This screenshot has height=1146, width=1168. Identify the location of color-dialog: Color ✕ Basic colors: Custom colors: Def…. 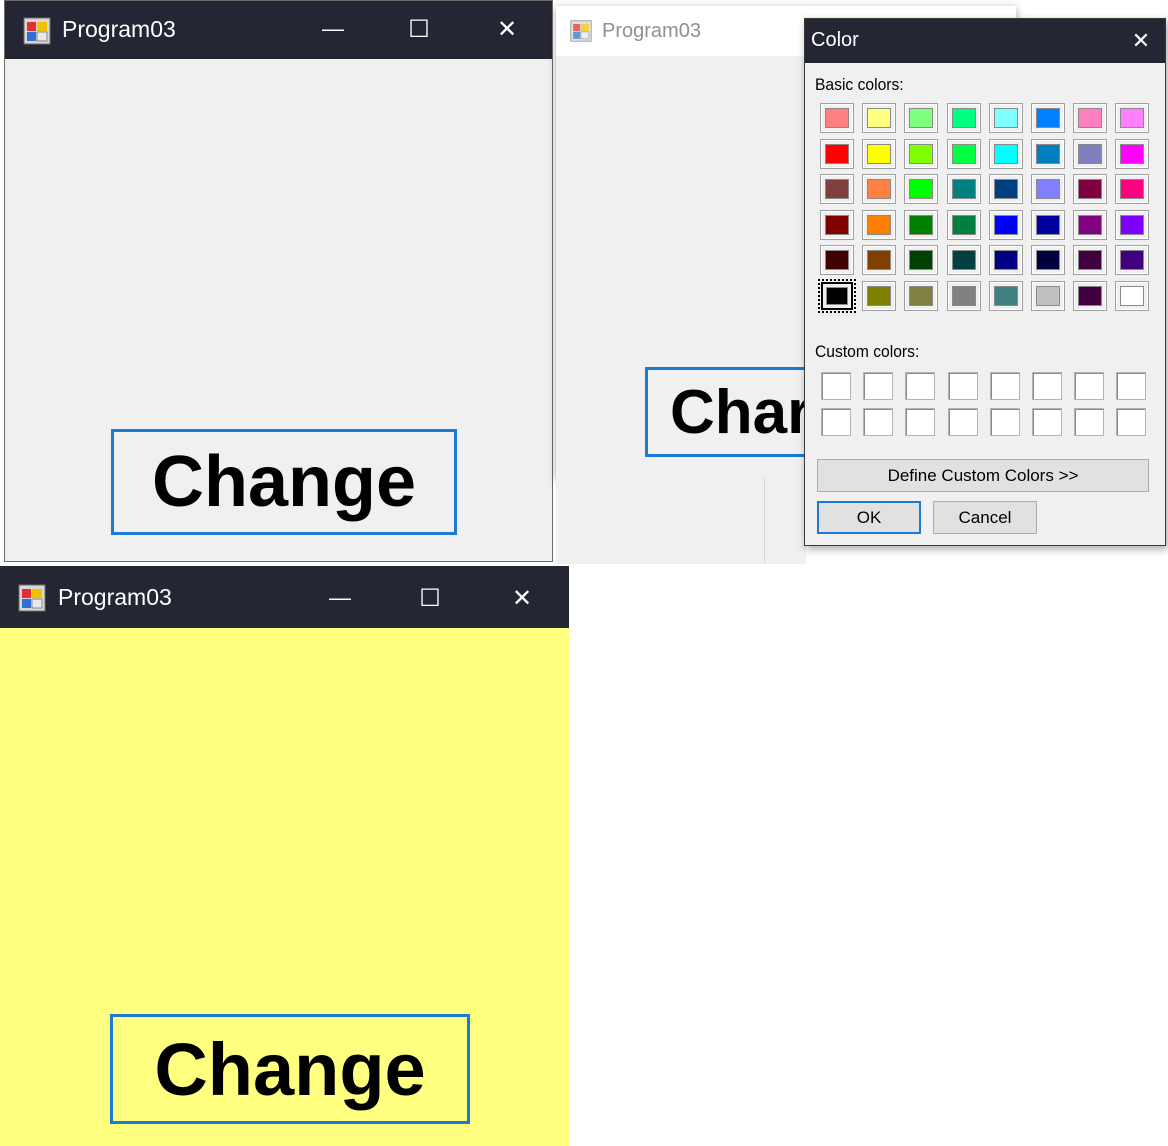
(985, 282).